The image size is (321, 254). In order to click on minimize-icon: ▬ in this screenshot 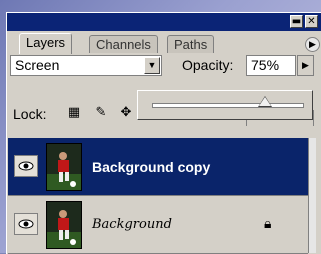, I will do `click(296, 21)`.